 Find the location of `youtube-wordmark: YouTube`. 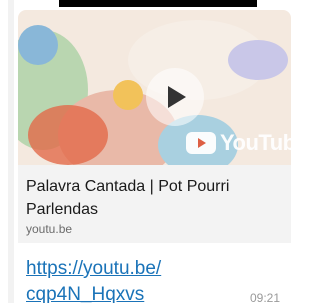

youtube-wordmark: YouTube is located at coordinates (255, 142).